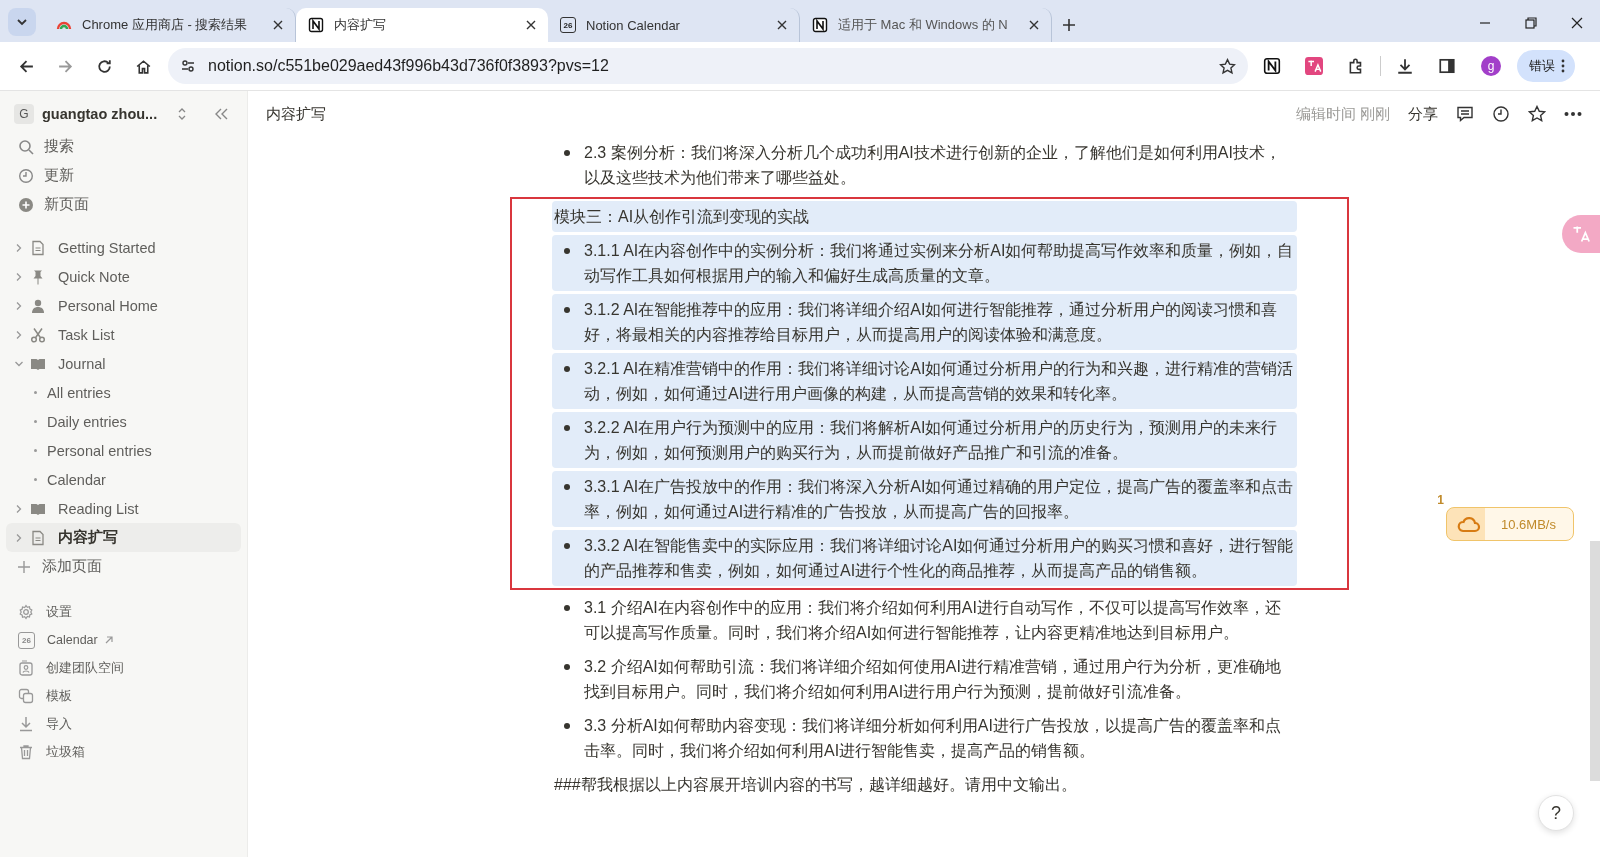  What do you see at coordinates (1531, 23) in the screenshot?
I see `restore-icon` at bounding box center [1531, 23].